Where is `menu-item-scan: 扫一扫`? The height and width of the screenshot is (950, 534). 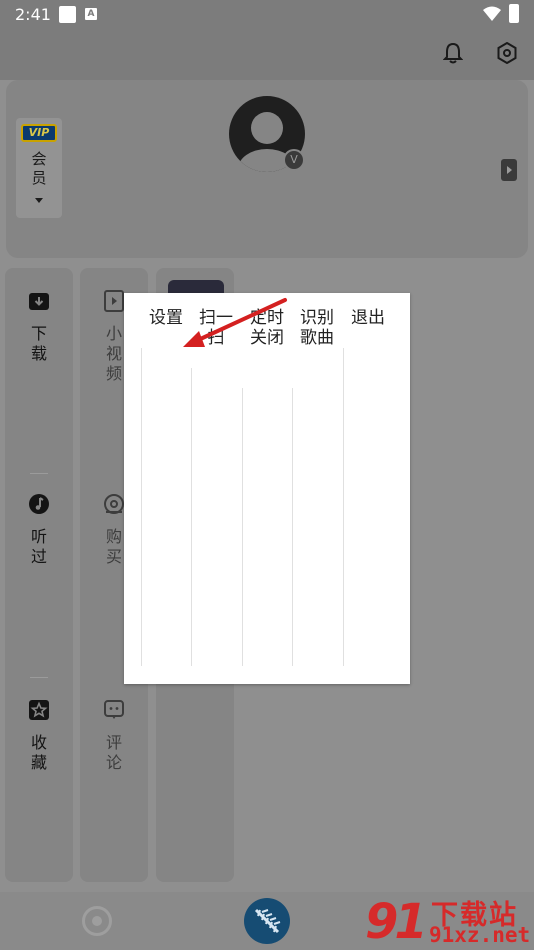 menu-item-scan: 扫一扫 is located at coordinates (216, 488).